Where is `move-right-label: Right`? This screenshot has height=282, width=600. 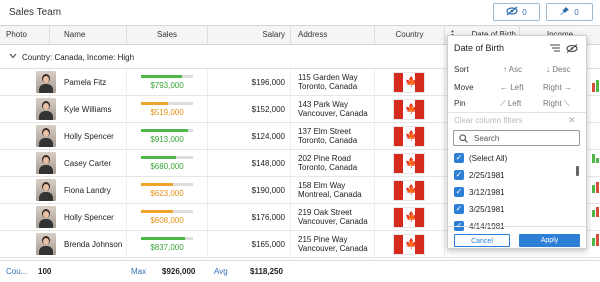
move-right-label: Right is located at coordinates (552, 87).